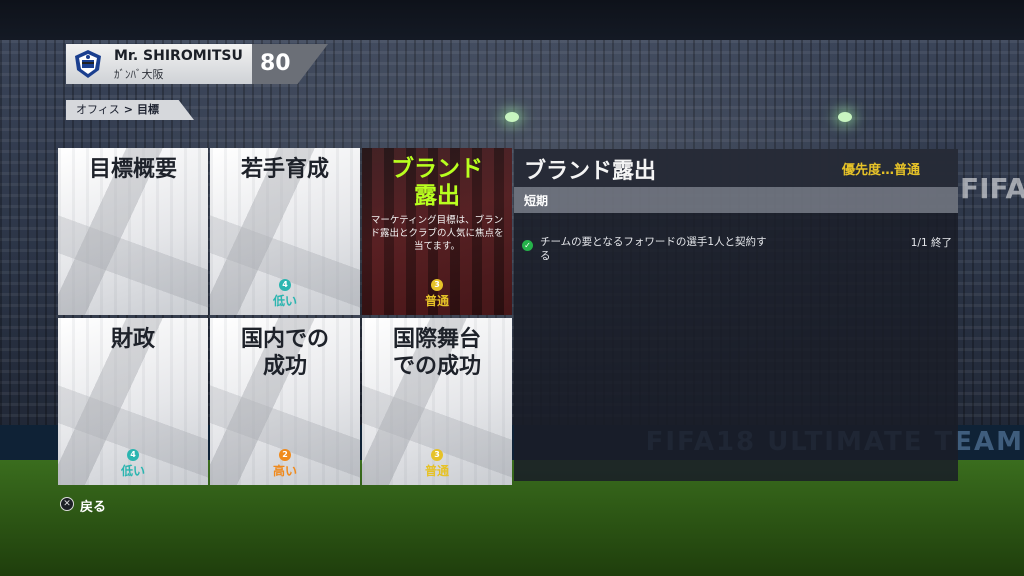 Image resolution: width=1024 pixels, height=576 pixels. What do you see at coordinates (284, 471) in the screenshot?
I see `priority-label: 高い` at bounding box center [284, 471].